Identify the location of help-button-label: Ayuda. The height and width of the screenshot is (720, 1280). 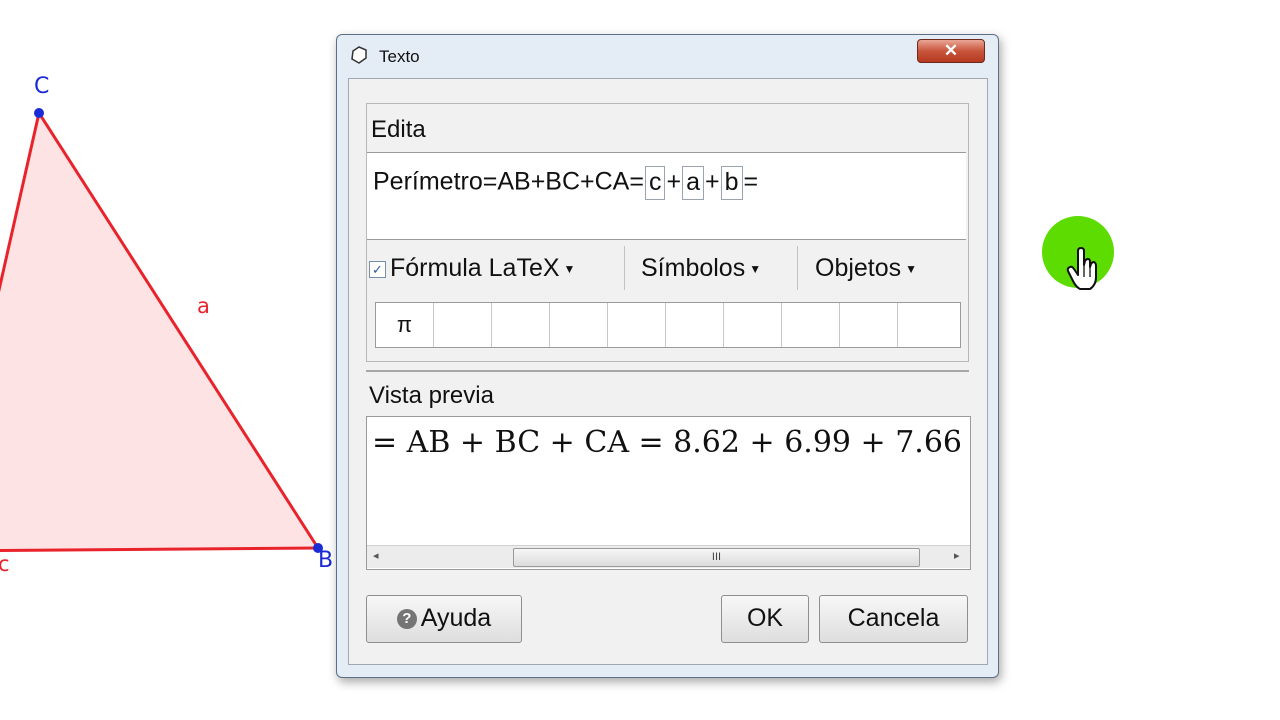
(456, 618).